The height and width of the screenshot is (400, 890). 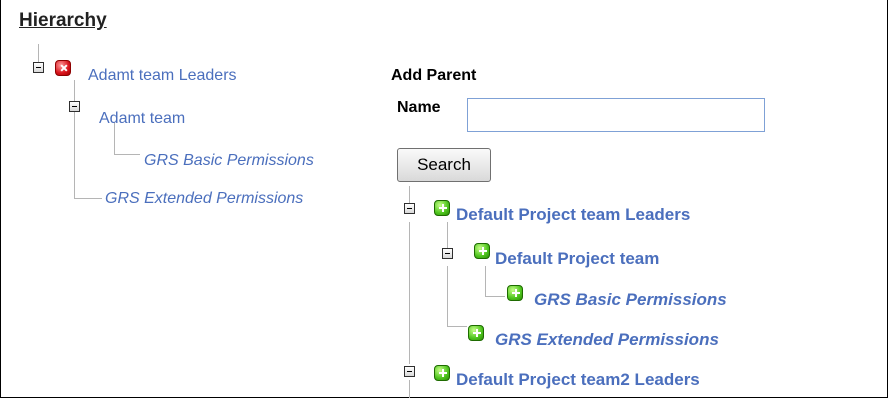 What do you see at coordinates (434, 75) in the screenshot?
I see `add-parent-heading: Add Parent` at bounding box center [434, 75].